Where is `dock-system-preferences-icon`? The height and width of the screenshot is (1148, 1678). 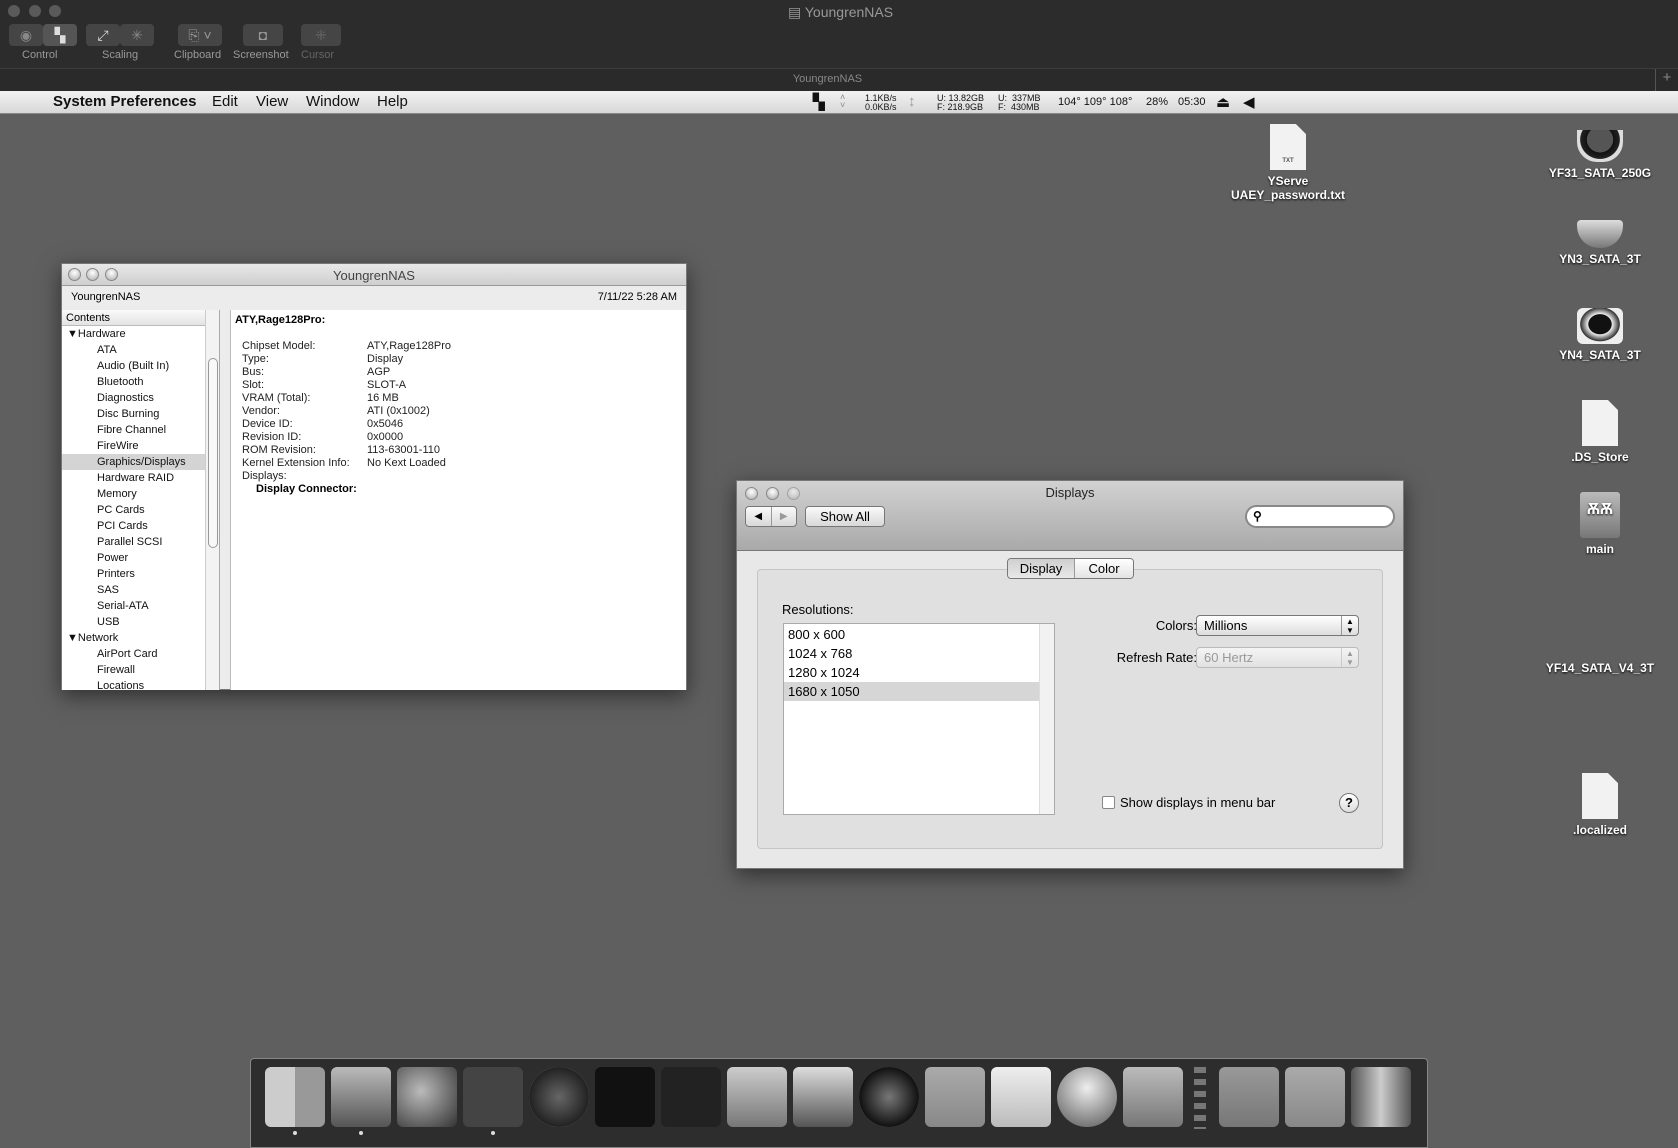
dock-system-preferences-icon is located at coordinates (361, 1097).